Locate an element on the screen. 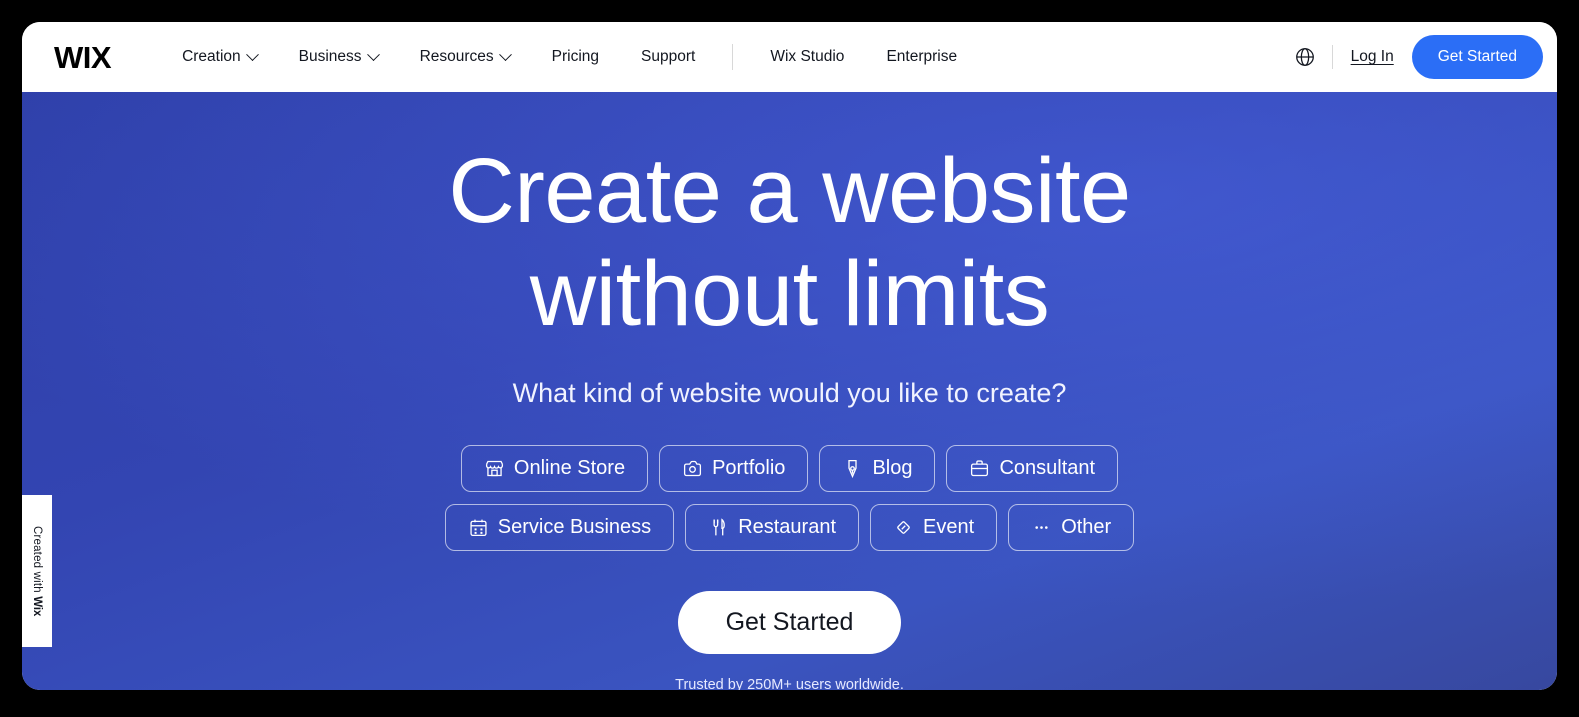 The image size is (1579, 717). nav-item-label: Support is located at coordinates (668, 56).